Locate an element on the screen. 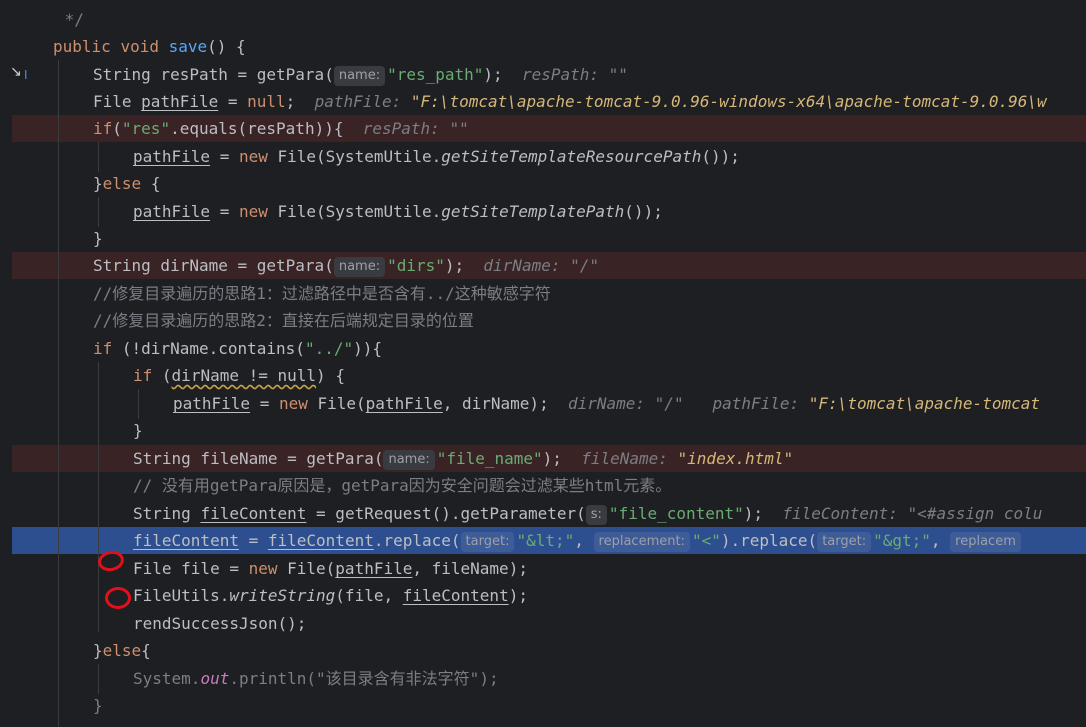 This screenshot has width=1086, height=727. code-token: if is located at coordinates (147, 375).